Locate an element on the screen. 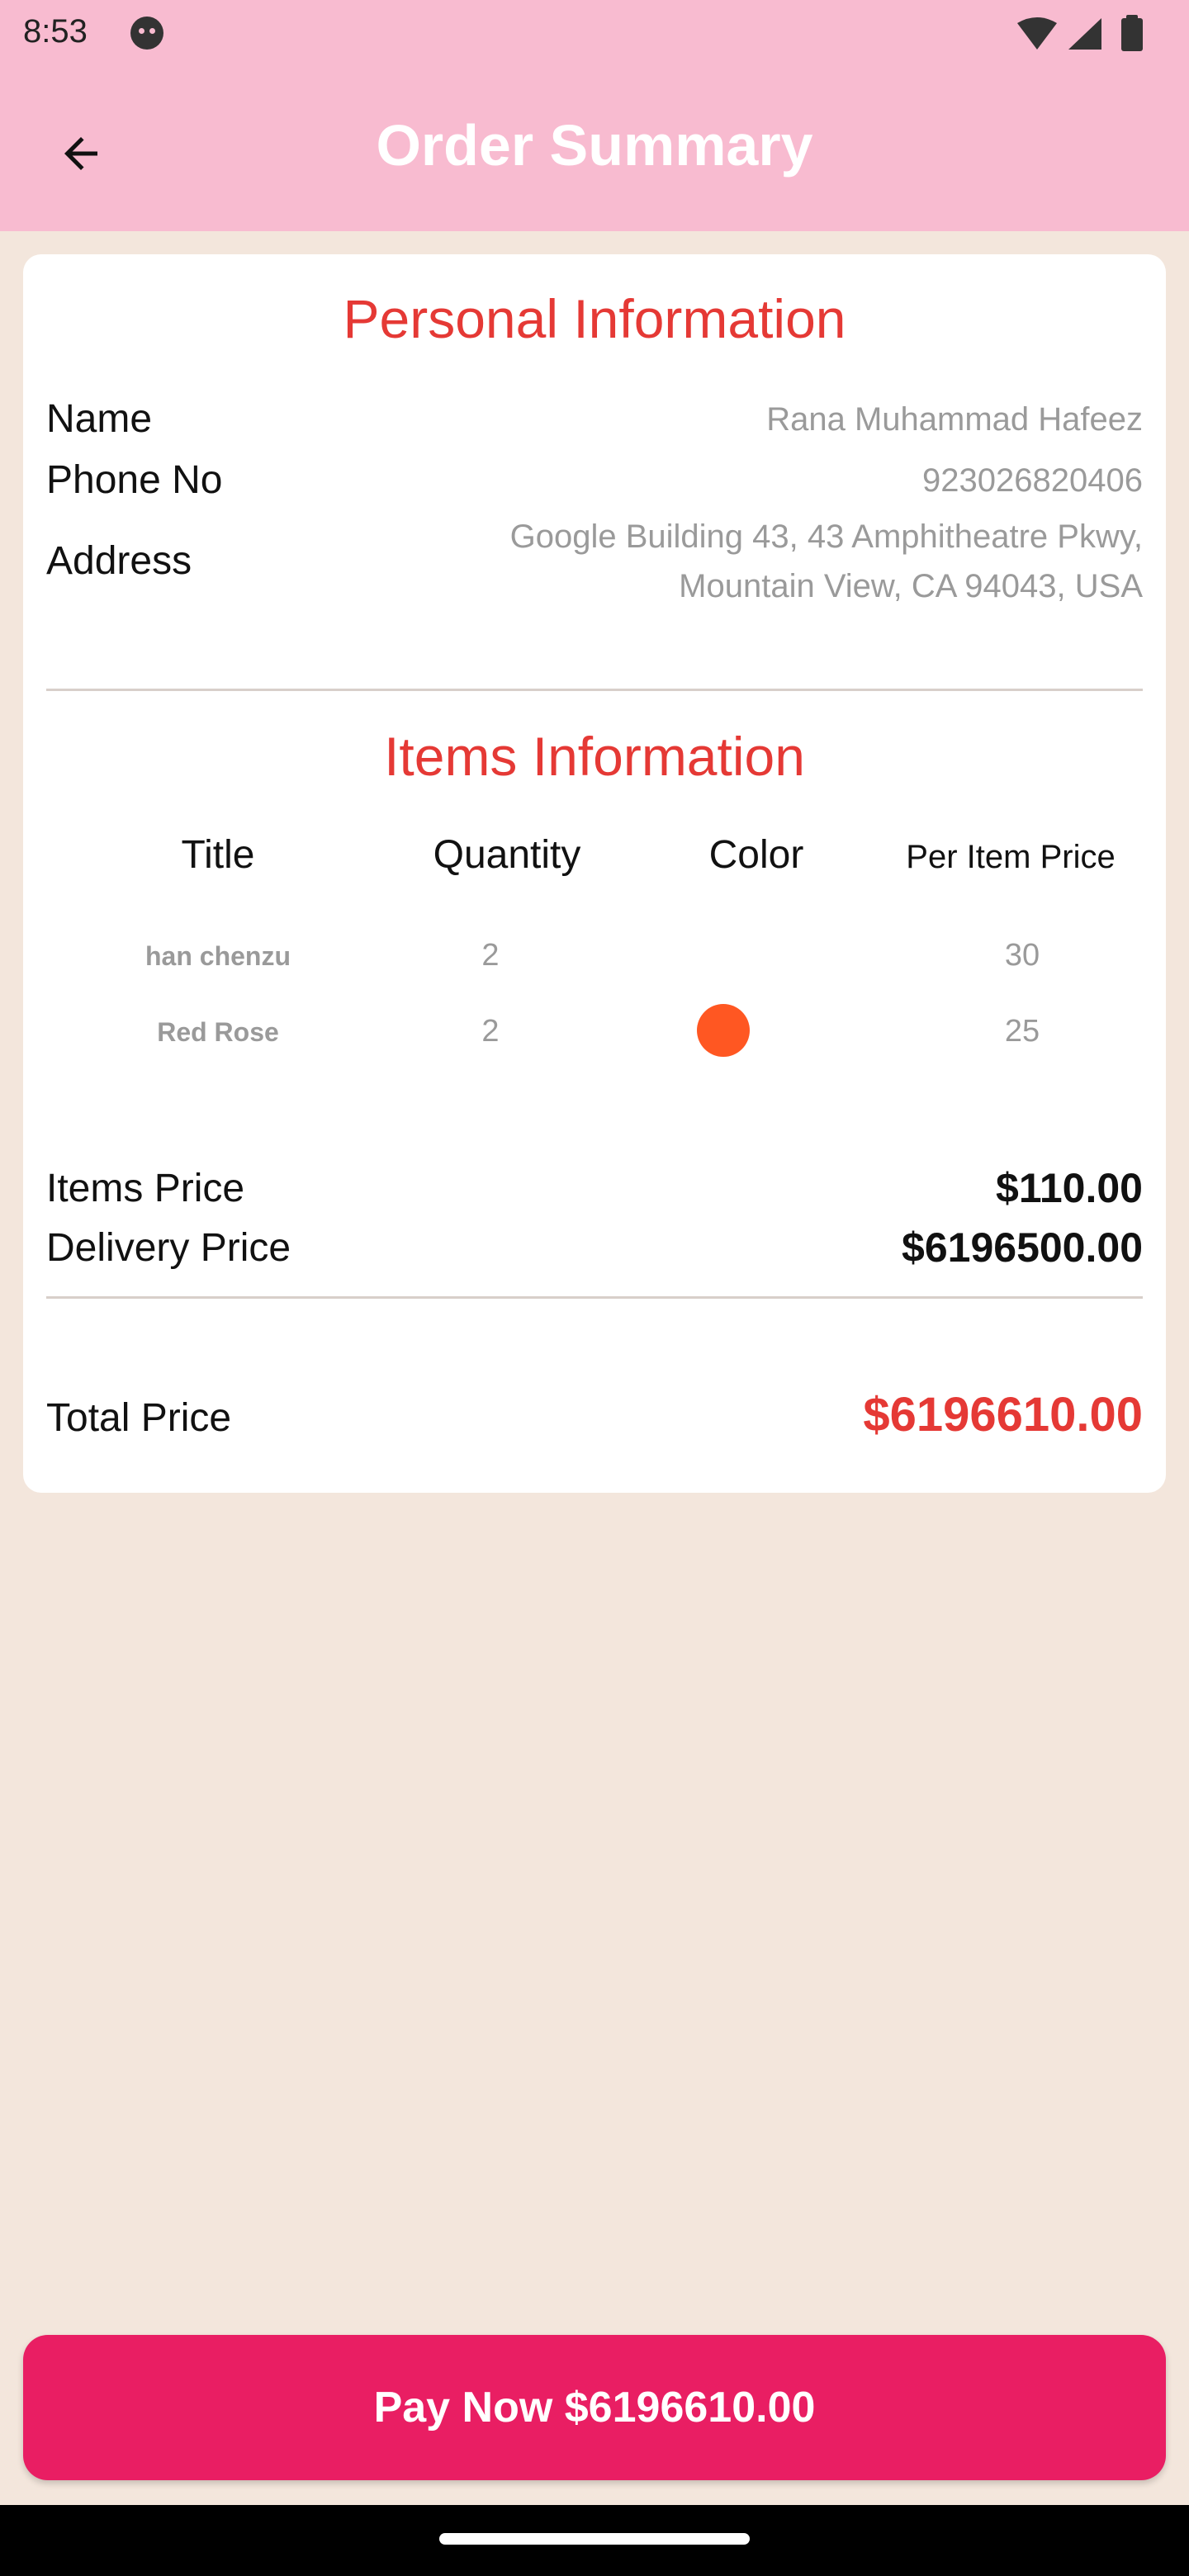  status-time: 8:53 is located at coordinates (55, 31).